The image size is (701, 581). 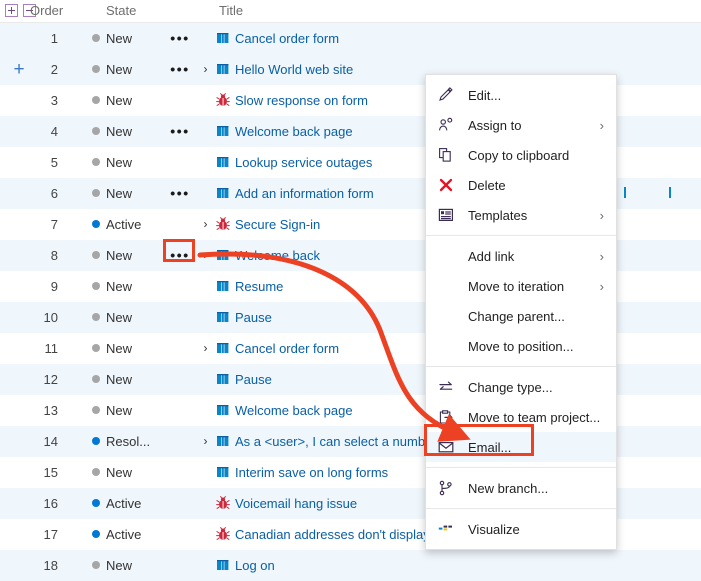 What do you see at coordinates (116, 503) in the screenshot?
I see `cell-state: Active` at bounding box center [116, 503].